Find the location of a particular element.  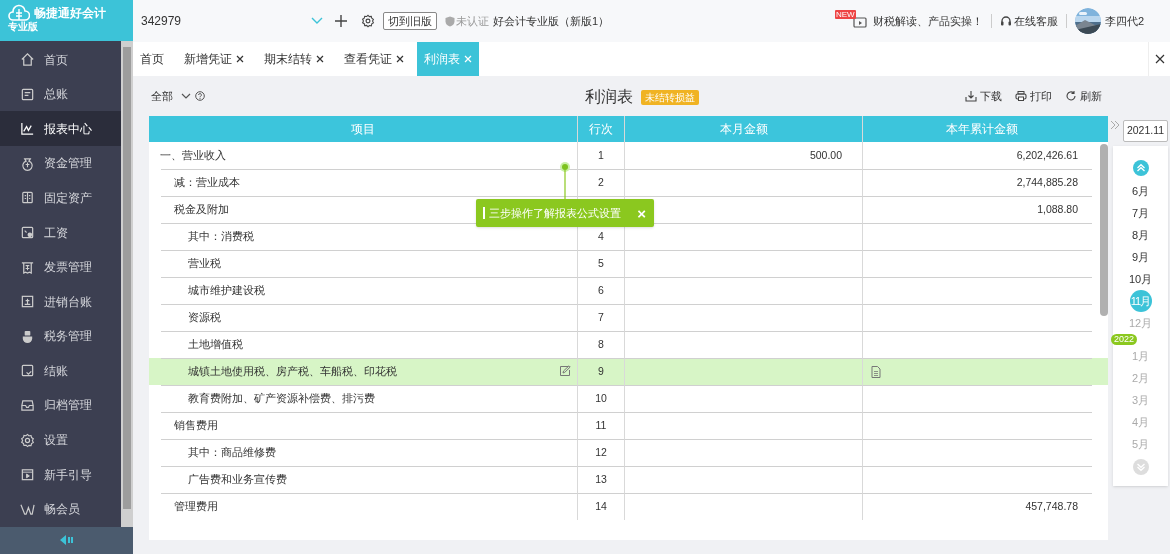

table-cell: 1,088.80 is located at coordinates (977, 209).